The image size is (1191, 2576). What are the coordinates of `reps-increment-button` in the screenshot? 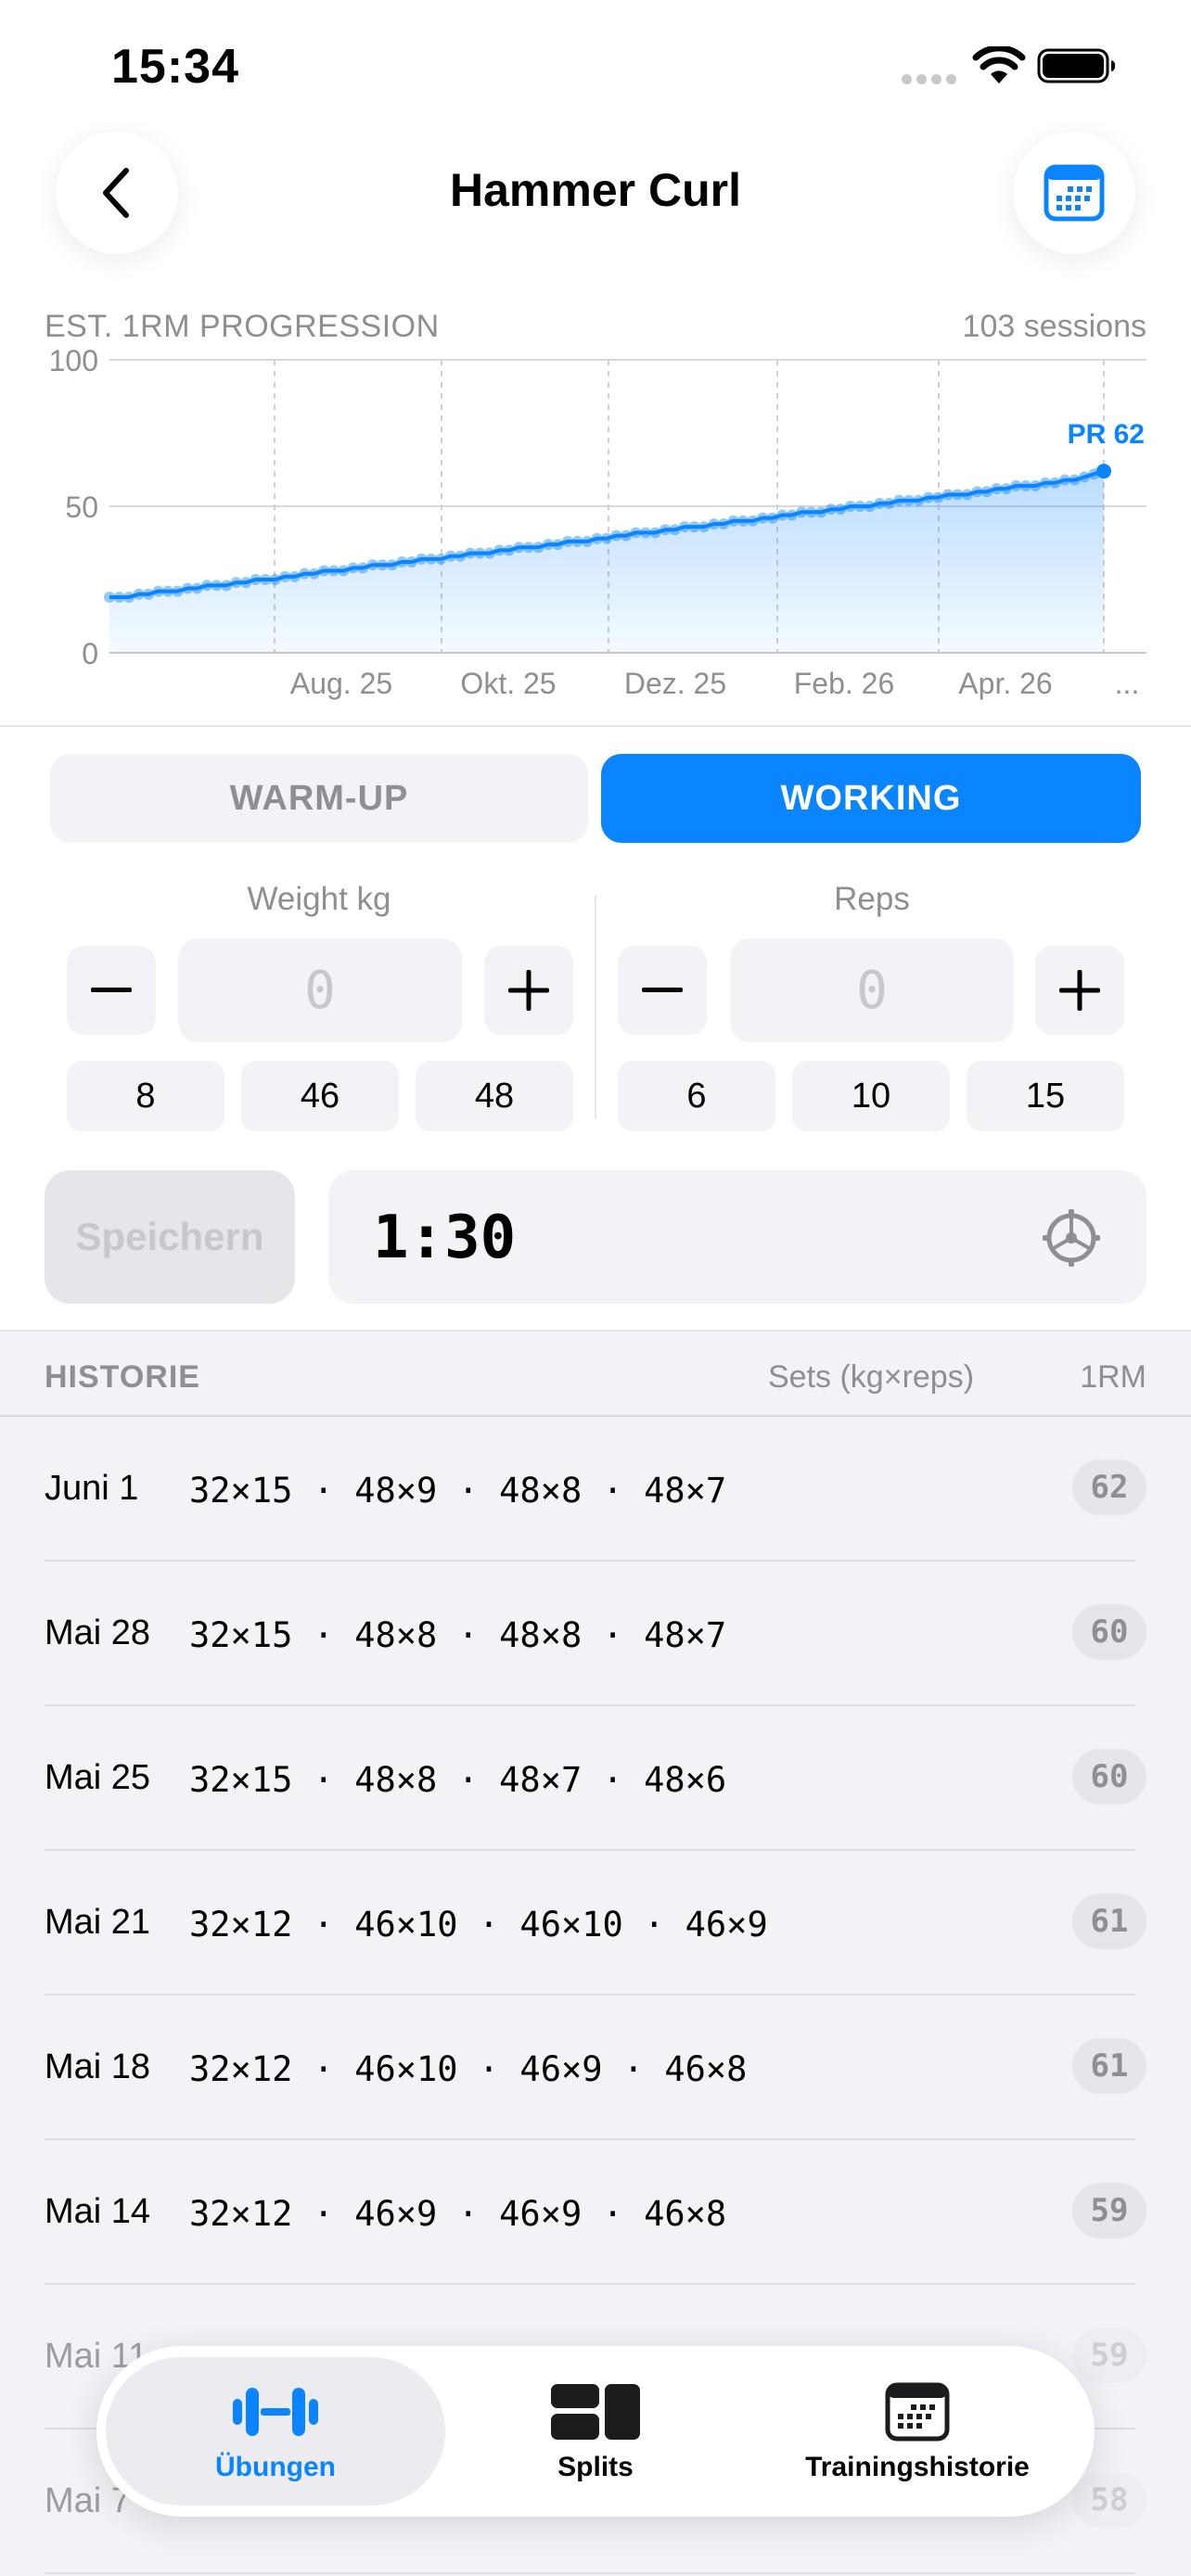 It's located at (1079, 990).